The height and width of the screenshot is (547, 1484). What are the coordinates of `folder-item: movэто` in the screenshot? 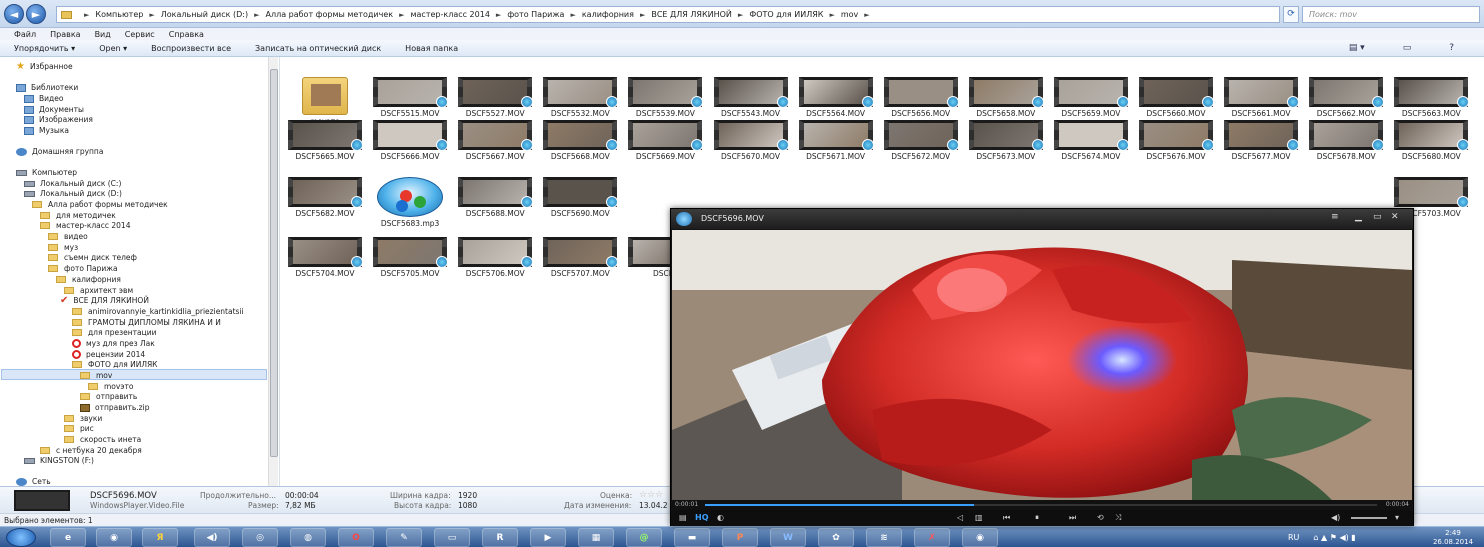 It's located at (325, 101).